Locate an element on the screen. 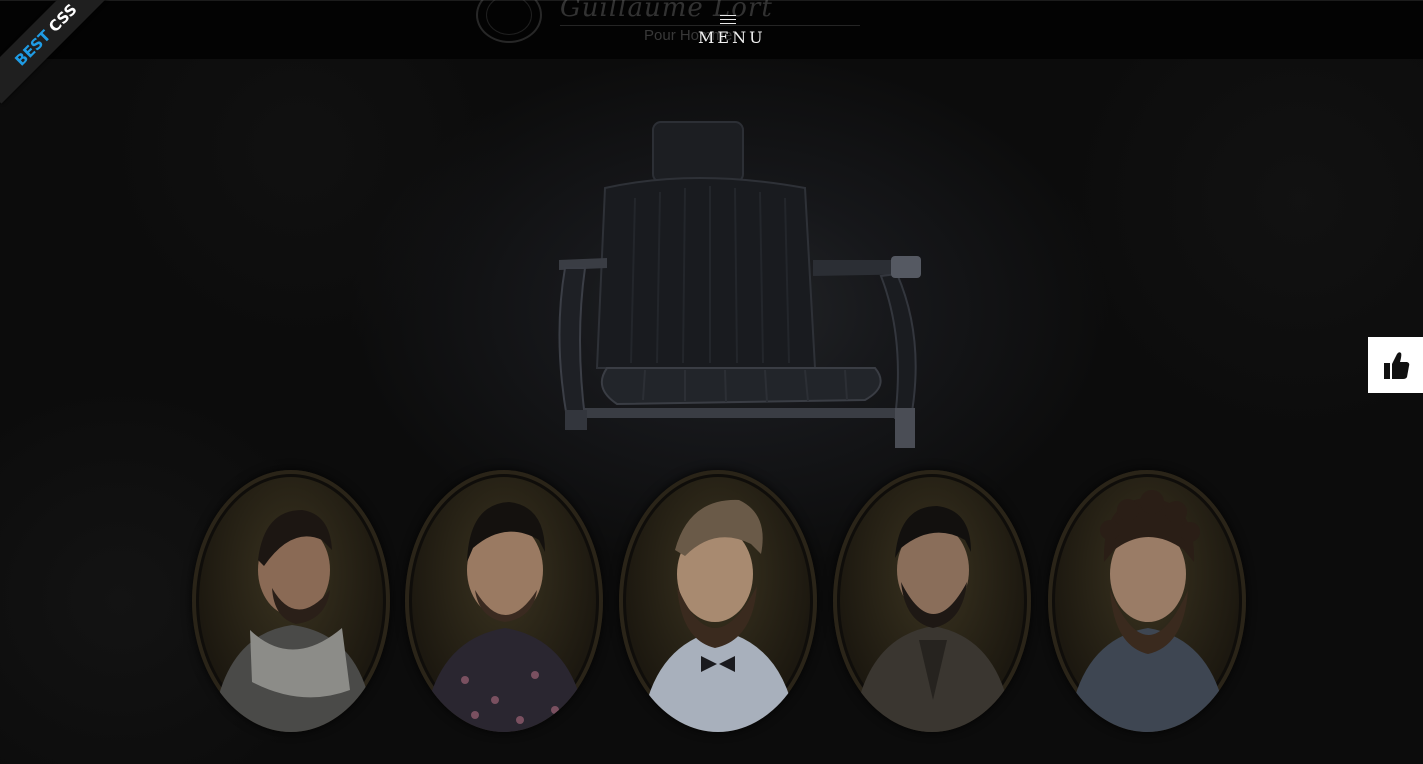  like-tab-button is located at coordinates (1395, 365).